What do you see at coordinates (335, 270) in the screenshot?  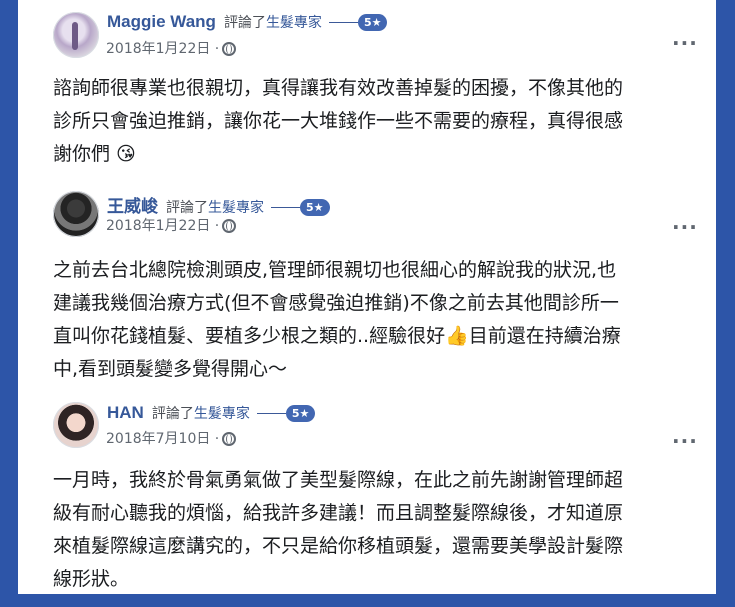 I see `review-text-line: 之前去台北總院檢測頭皮,管理師很親切也很細心的解說我的狀況,也` at bounding box center [335, 270].